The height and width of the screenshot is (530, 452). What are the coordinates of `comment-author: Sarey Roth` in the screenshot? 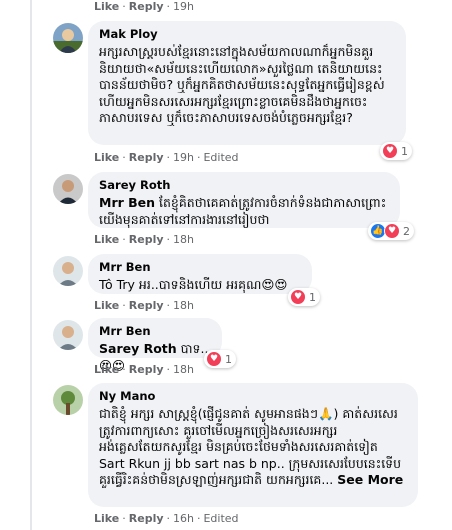 It's located at (244, 185).